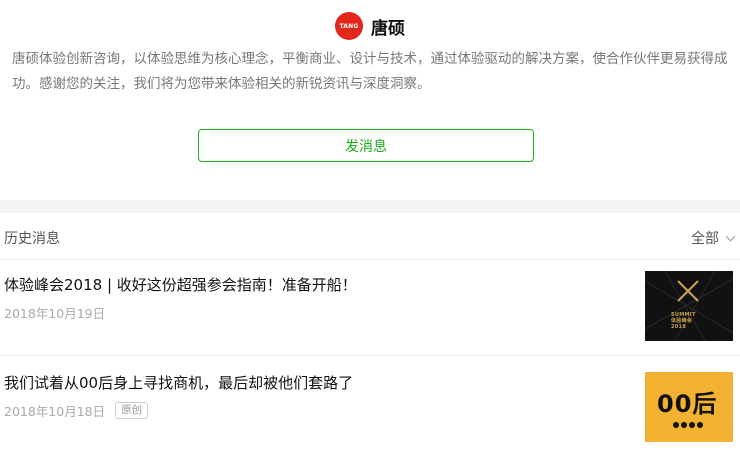 This screenshot has width=740, height=456. I want to click on article-thumbnail: 00后, so click(689, 407).